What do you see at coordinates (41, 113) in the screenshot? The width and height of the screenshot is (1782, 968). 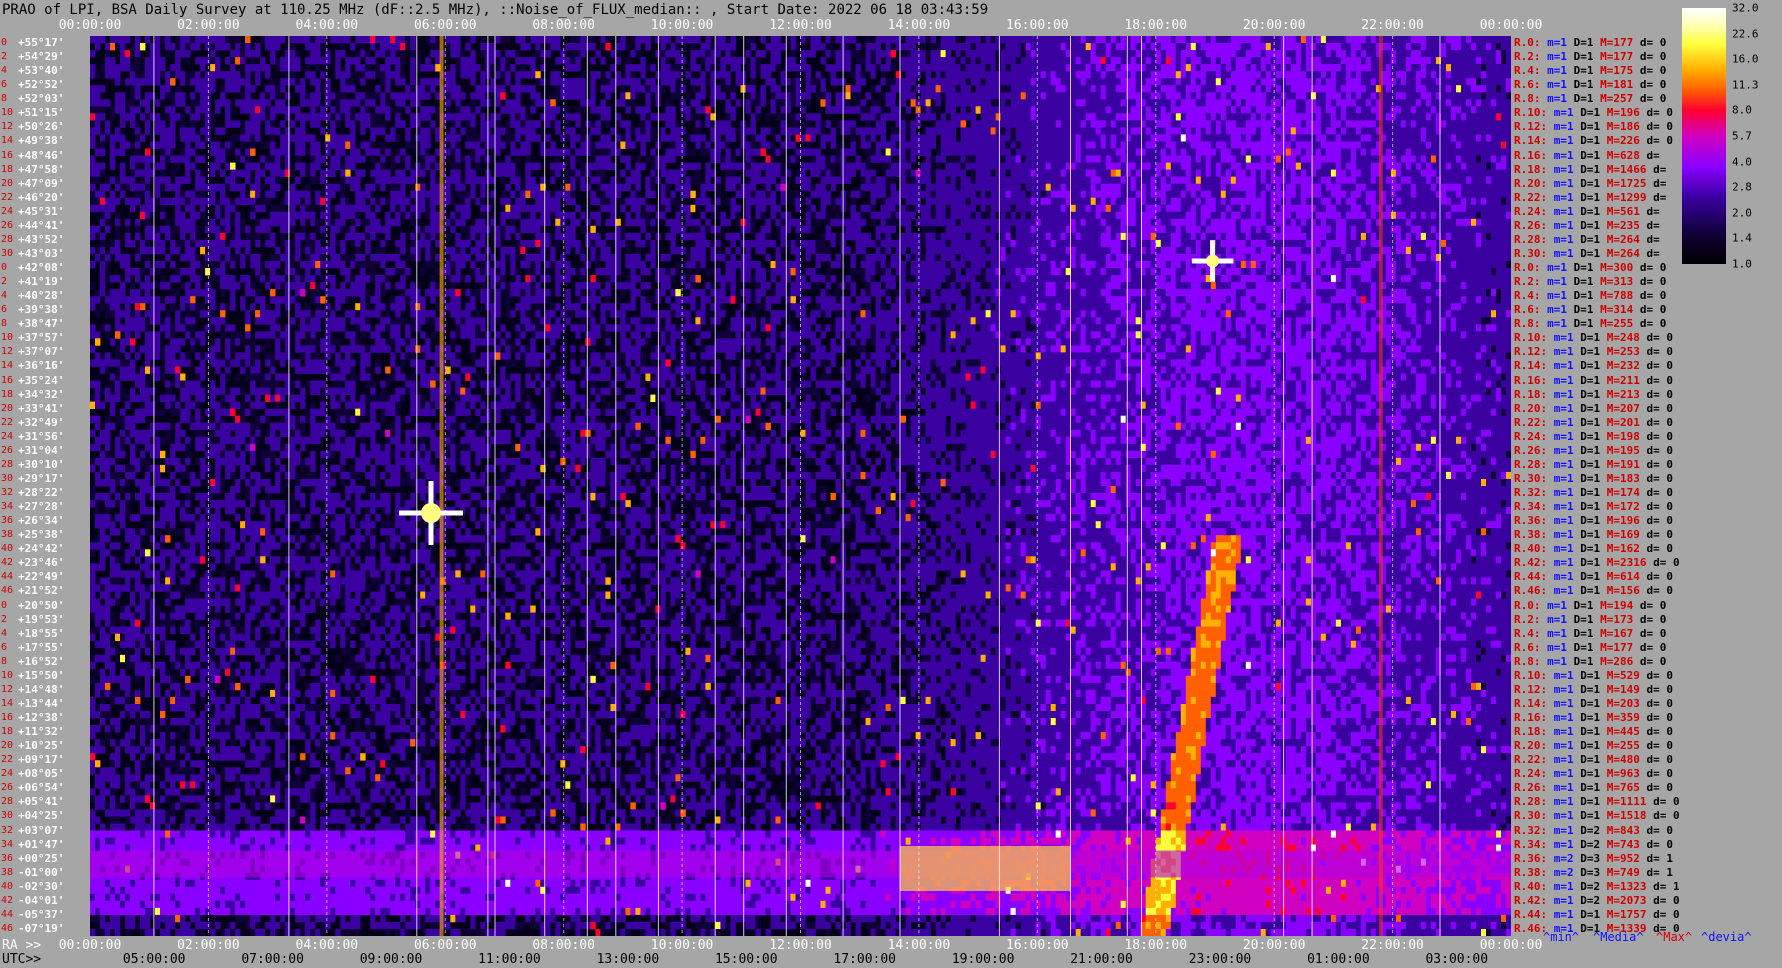 I see `declination-value: +51°15'` at bounding box center [41, 113].